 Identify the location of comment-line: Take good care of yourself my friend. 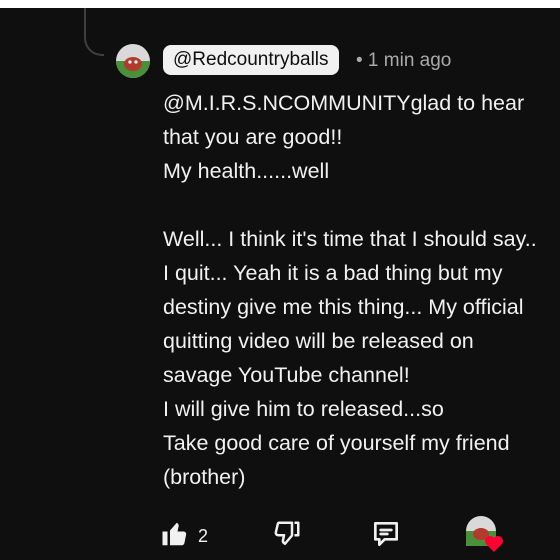
(336, 443).